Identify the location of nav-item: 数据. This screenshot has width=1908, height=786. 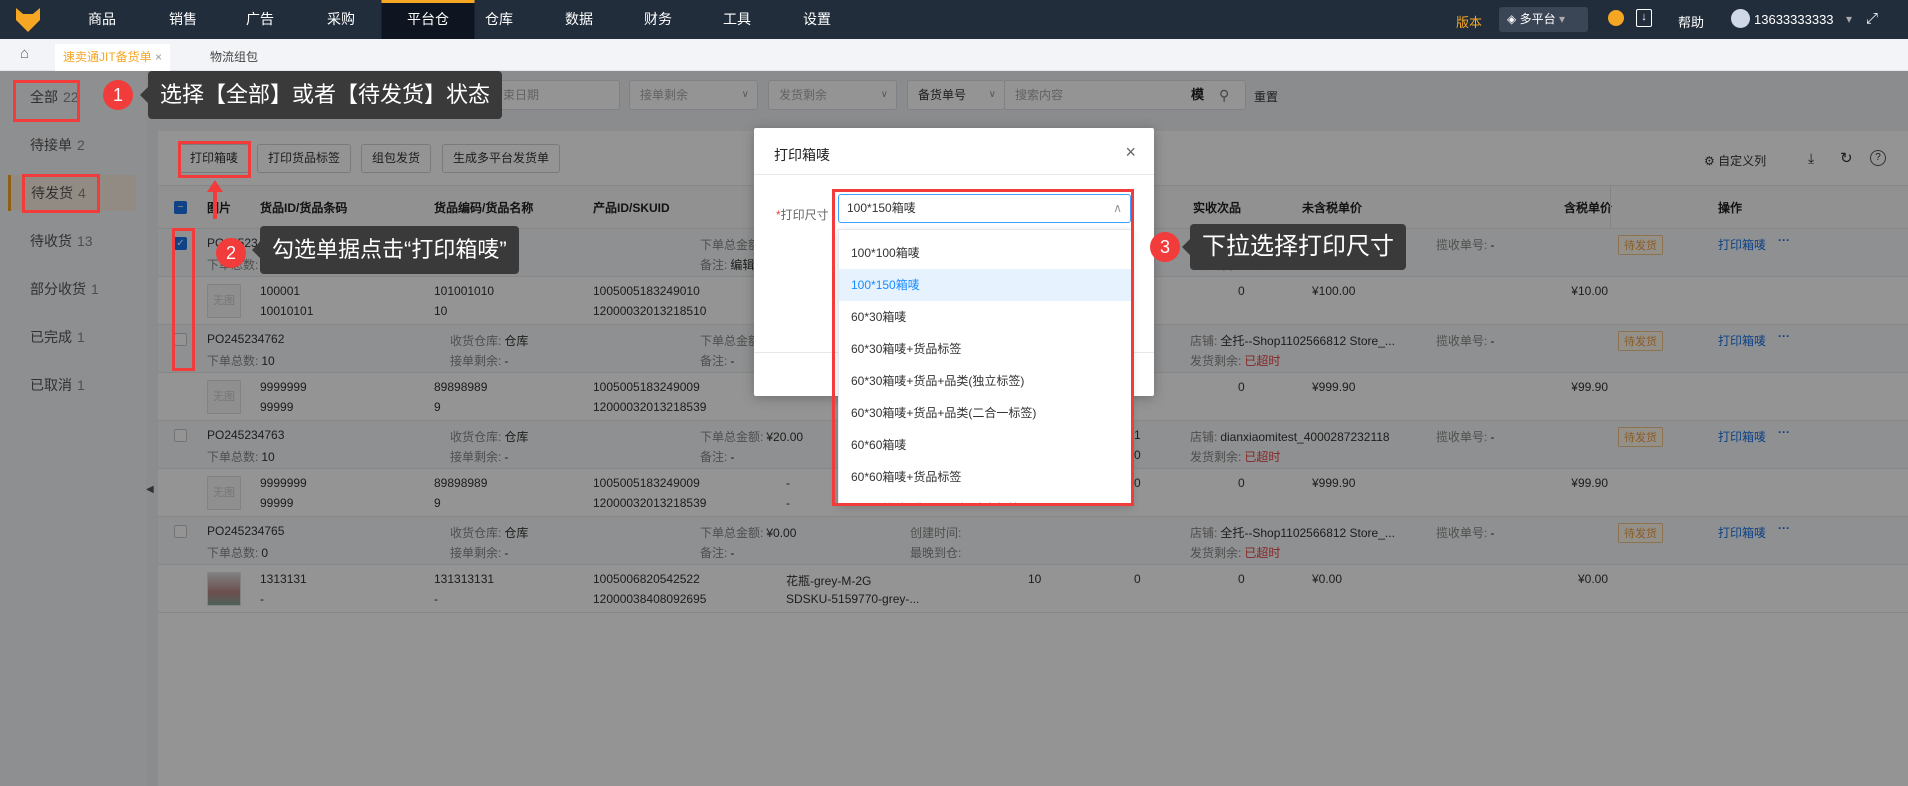
(579, 19).